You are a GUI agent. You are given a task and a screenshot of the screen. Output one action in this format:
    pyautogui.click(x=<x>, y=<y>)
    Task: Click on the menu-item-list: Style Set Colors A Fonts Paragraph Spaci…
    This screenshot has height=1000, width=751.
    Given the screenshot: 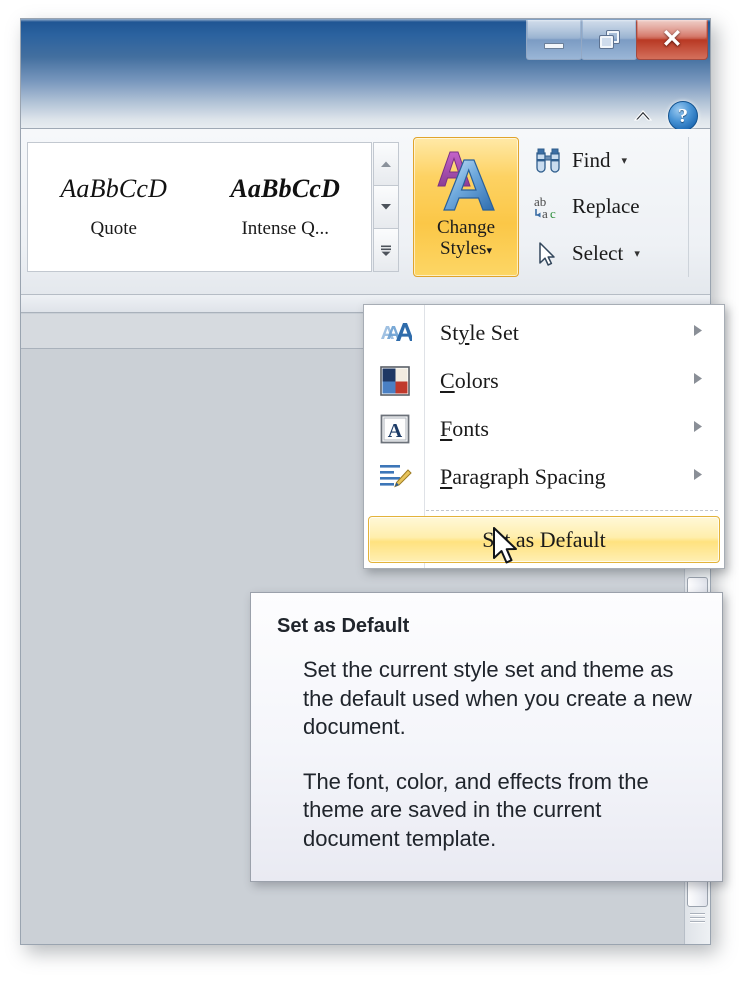 What is the action you would take?
    pyautogui.click(x=544, y=405)
    